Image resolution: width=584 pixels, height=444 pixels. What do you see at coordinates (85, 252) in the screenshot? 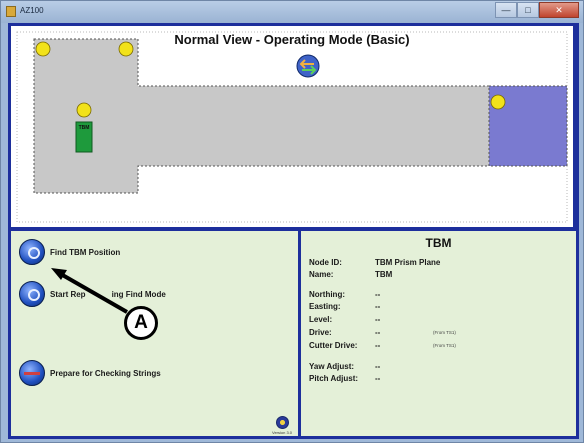
I see `find-tbm-label: Find TBM Position` at bounding box center [85, 252].